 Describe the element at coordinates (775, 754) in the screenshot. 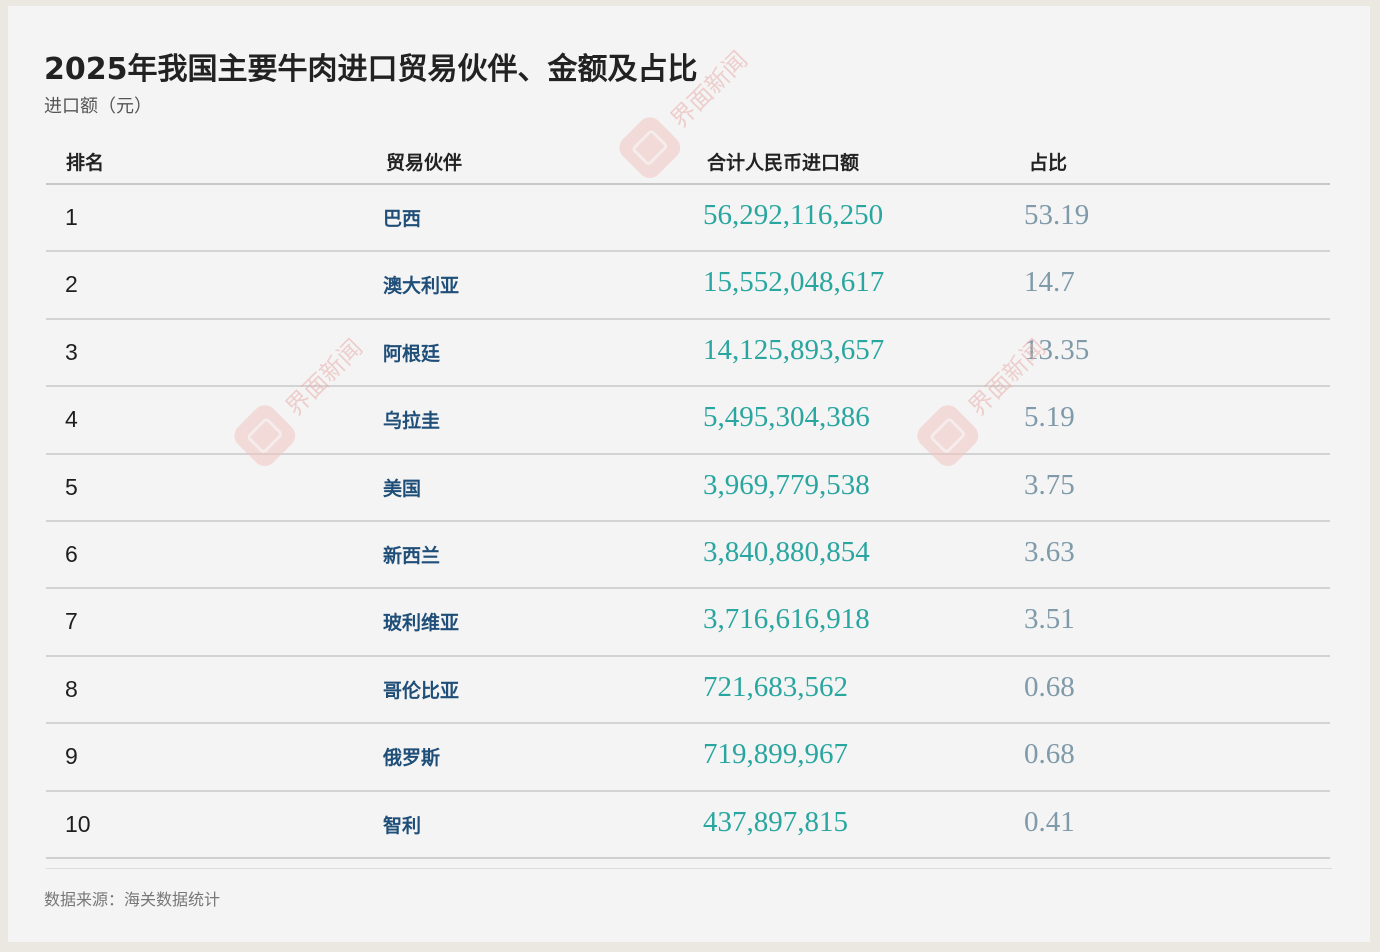

I see `amount-cell: 719,899,967` at that location.